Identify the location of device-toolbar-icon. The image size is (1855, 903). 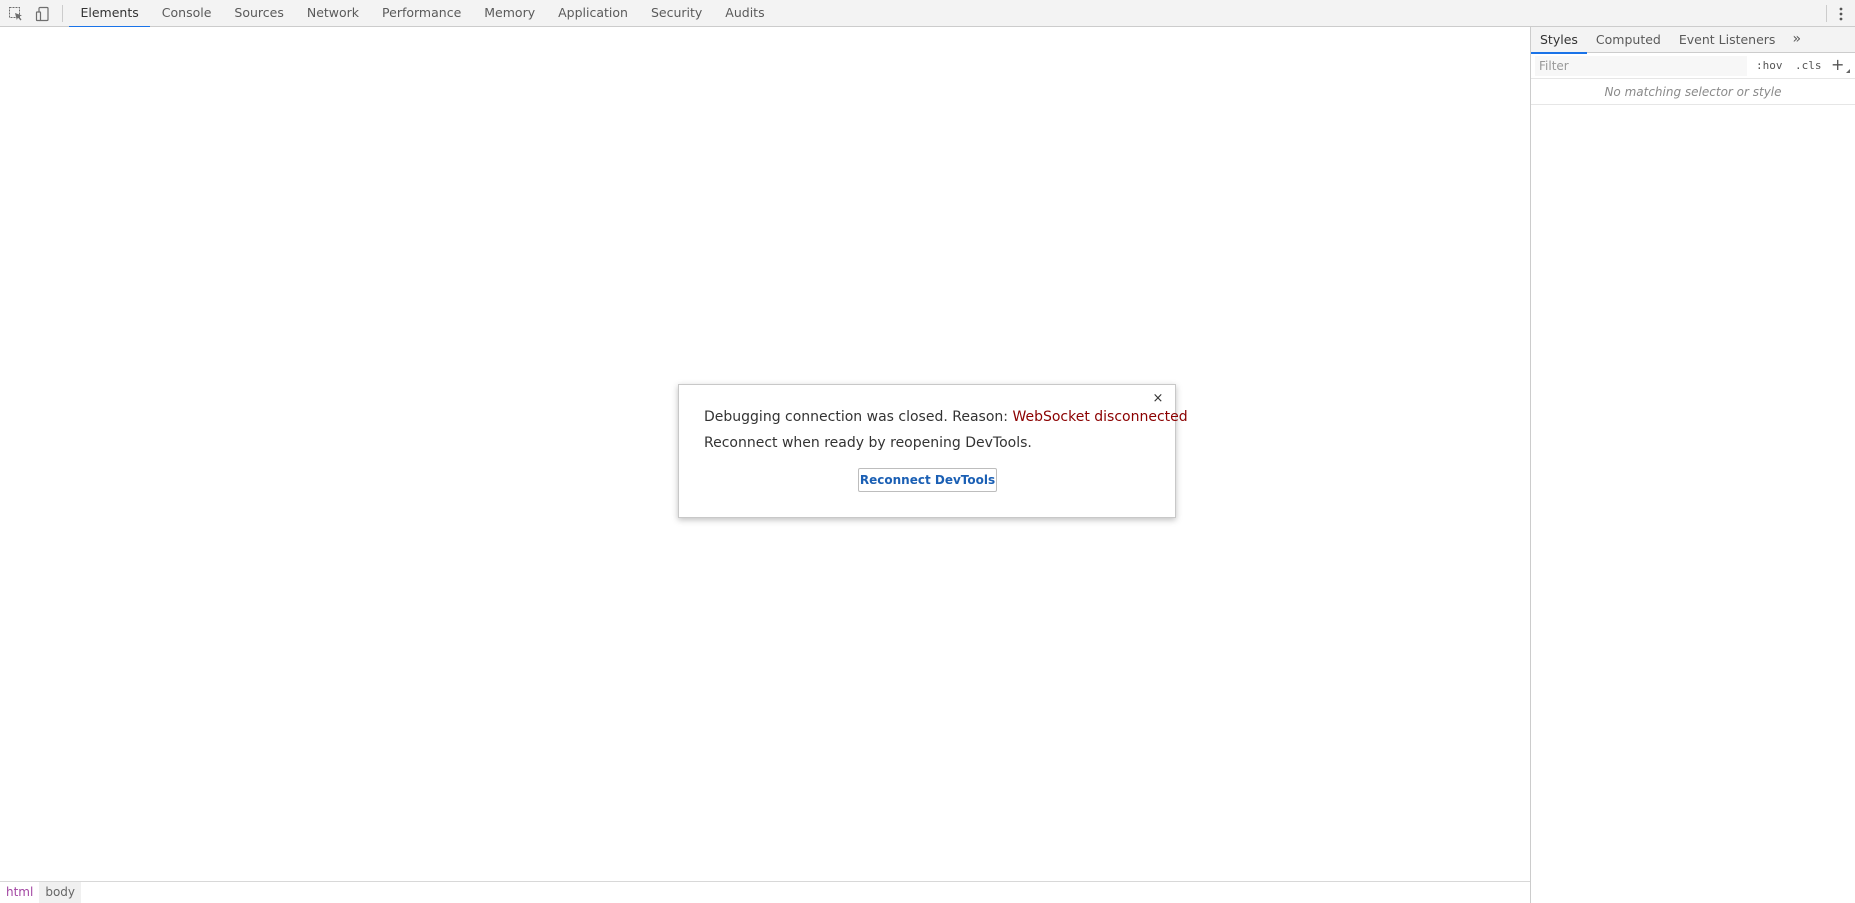
(43, 13).